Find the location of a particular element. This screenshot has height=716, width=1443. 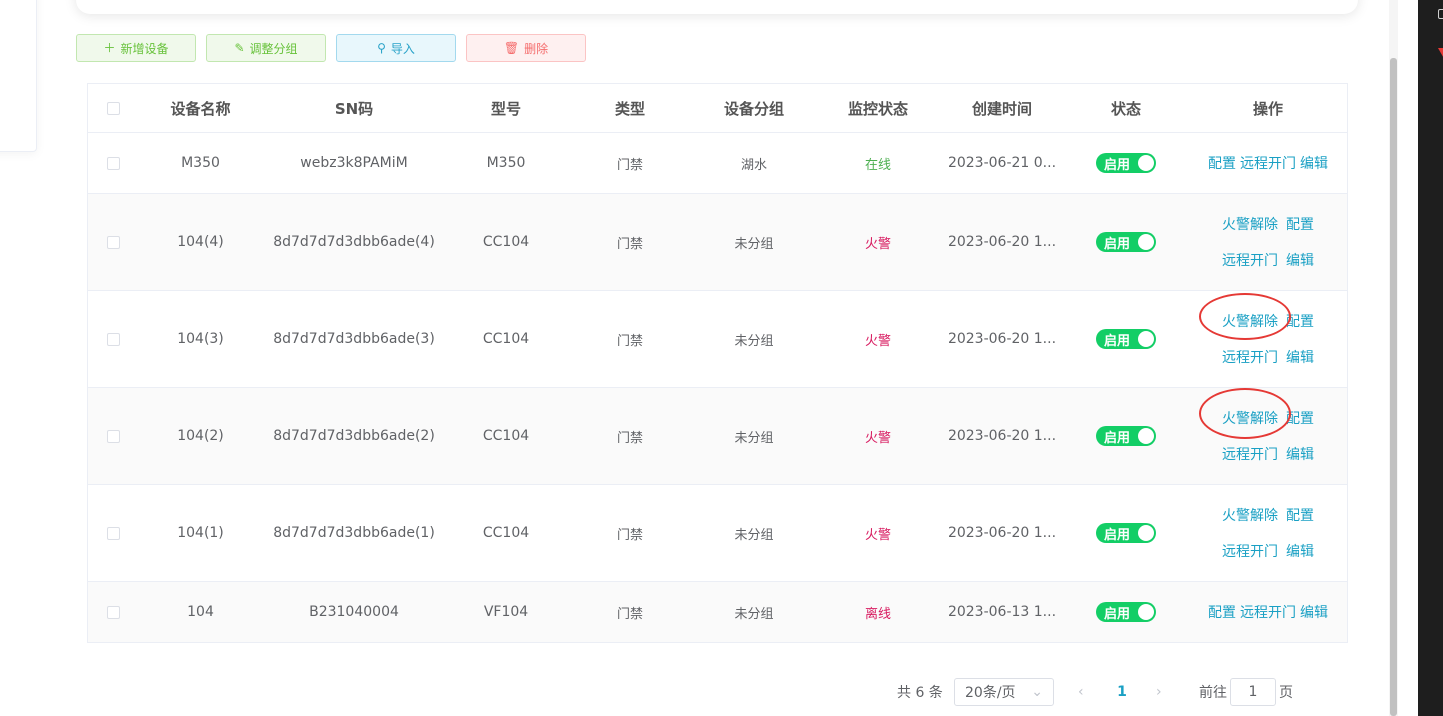

page-size-select: 20条/页 ⌄ is located at coordinates (1004, 692).